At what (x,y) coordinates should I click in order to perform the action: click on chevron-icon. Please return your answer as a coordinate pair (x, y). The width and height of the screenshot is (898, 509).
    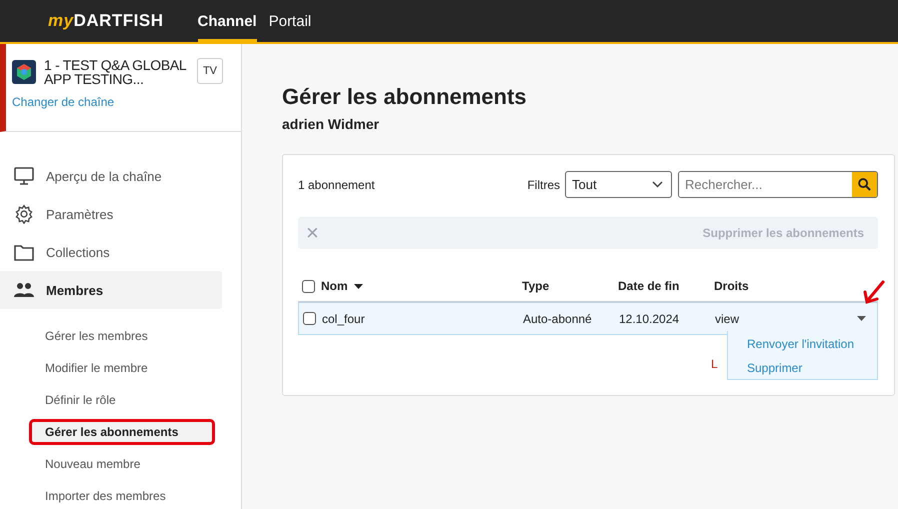
    Looking at the image, I should click on (657, 184).